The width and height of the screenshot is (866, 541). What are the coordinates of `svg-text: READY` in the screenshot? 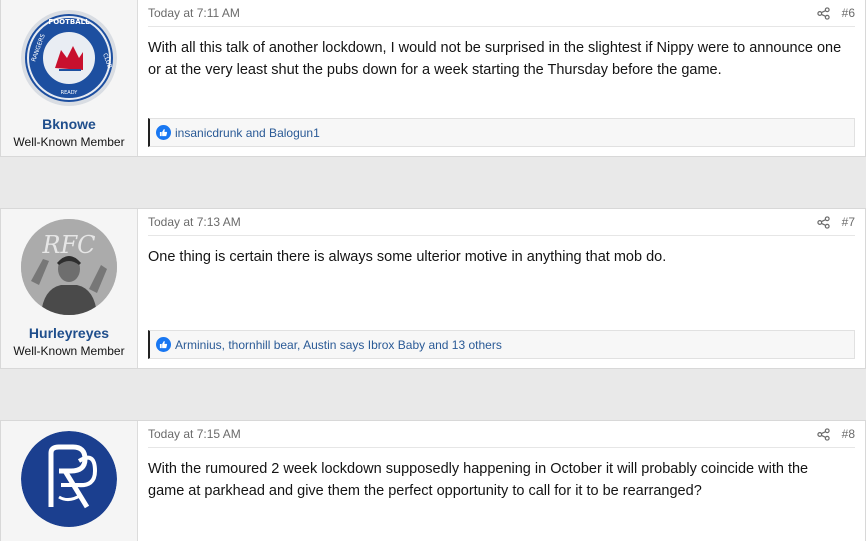 It's located at (70, 93).